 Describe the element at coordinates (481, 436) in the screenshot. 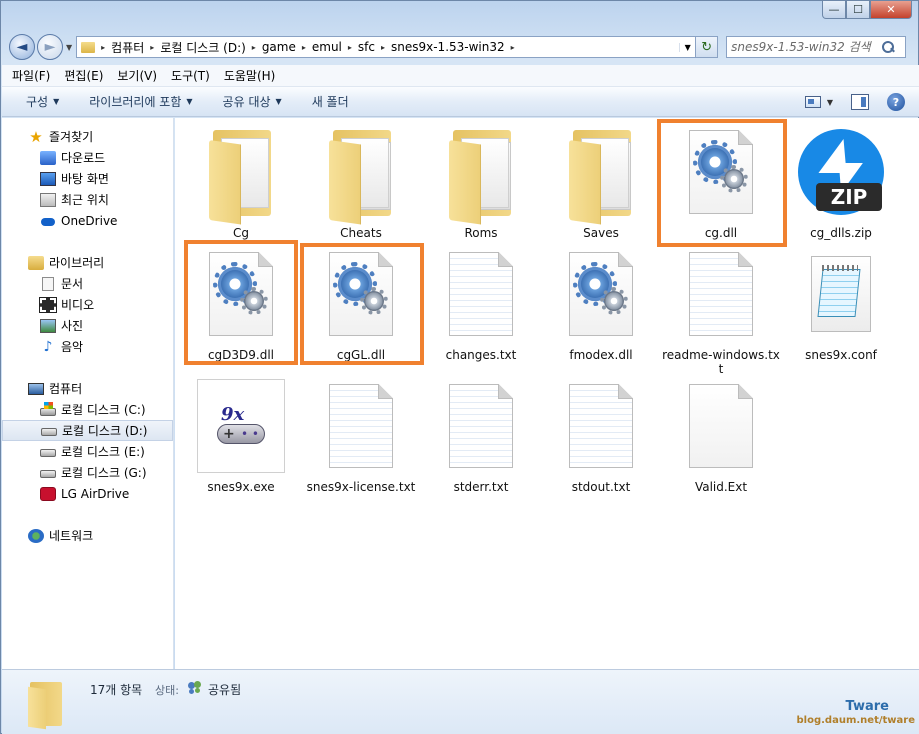

I see `file-item: stderr.txt` at that location.